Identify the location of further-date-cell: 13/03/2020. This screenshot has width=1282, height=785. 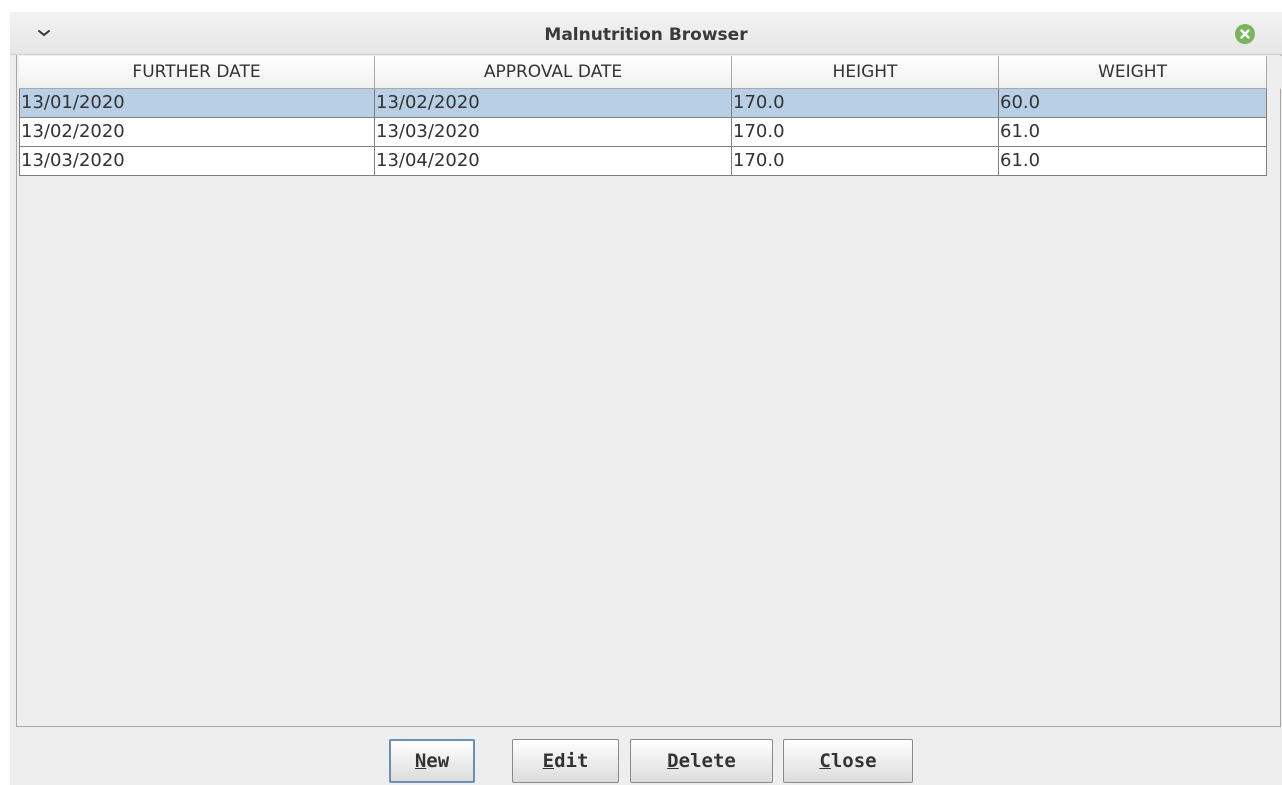
(197, 161).